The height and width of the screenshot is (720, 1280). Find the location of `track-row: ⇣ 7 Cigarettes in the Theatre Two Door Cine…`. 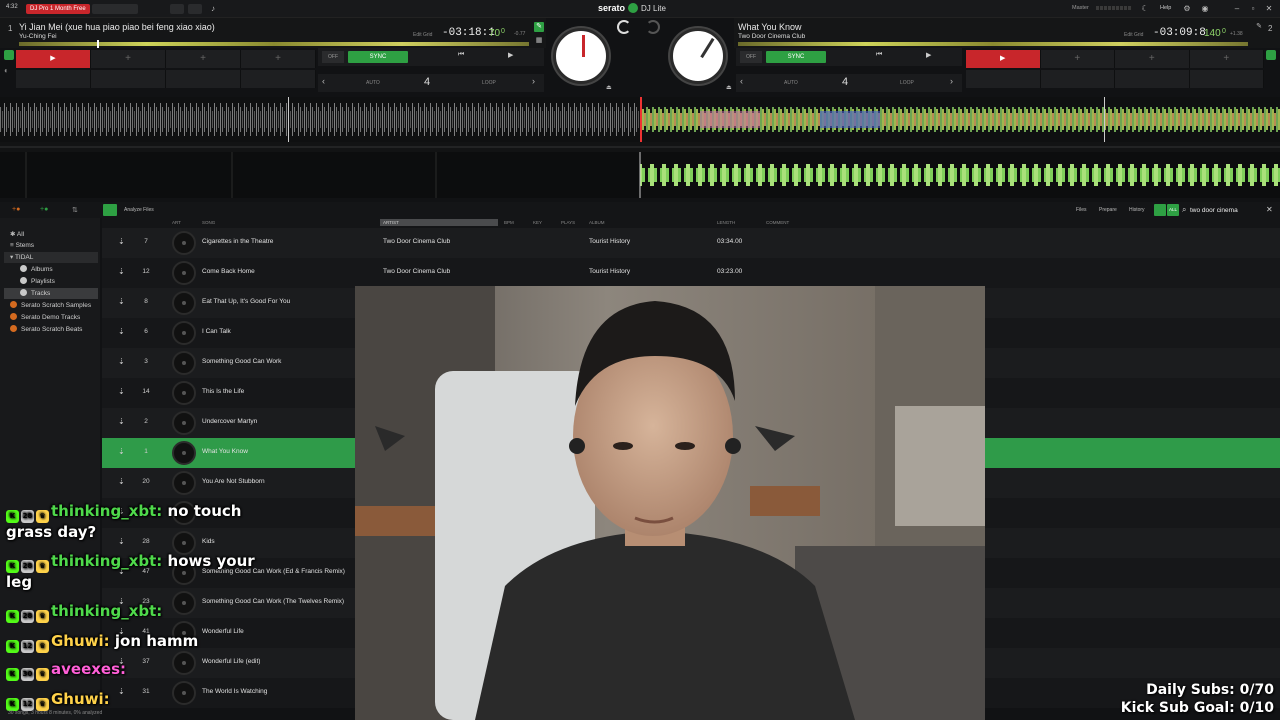

track-row: ⇣ 7 Cigarettes in the Theatre Two Door Cine… is located at coordinates (691, 243).